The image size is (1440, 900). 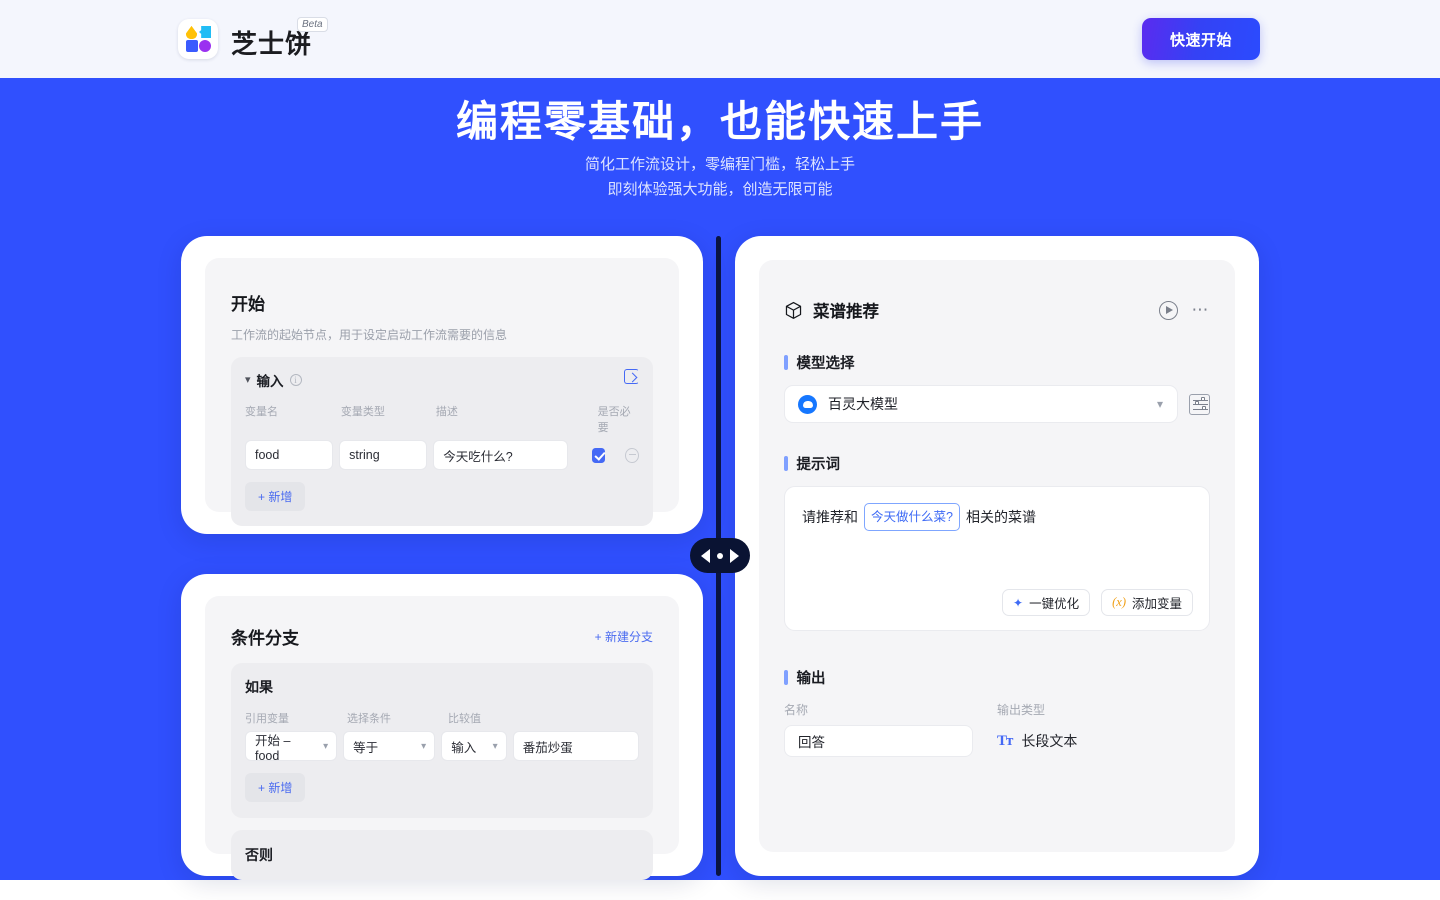 What do you see at coordinates (846, 312) in the screenshot?
I see `llm-node-title: 菜谱推荐` at bounding box center [846, 312].